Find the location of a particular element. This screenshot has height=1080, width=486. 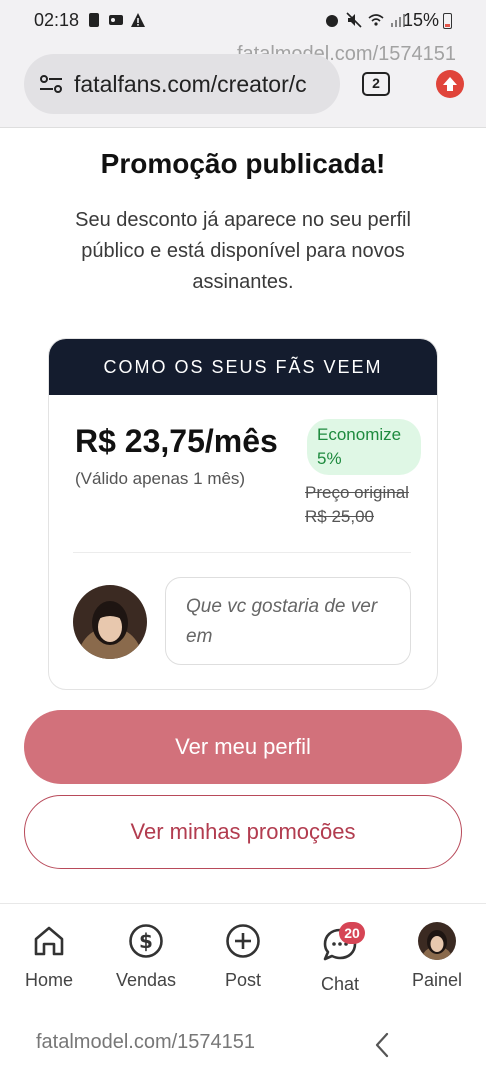

view-promotions-button: Ver minhas promoções is located at coordinates (243, 832).